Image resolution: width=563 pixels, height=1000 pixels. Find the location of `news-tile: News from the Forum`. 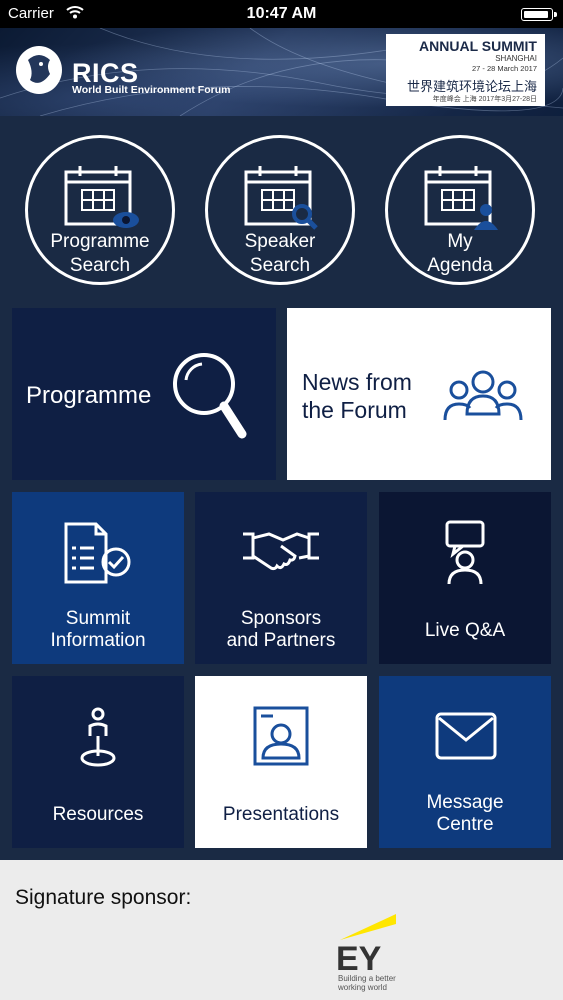

news-tile: News from the Forum is located at coordinates (419, 394).